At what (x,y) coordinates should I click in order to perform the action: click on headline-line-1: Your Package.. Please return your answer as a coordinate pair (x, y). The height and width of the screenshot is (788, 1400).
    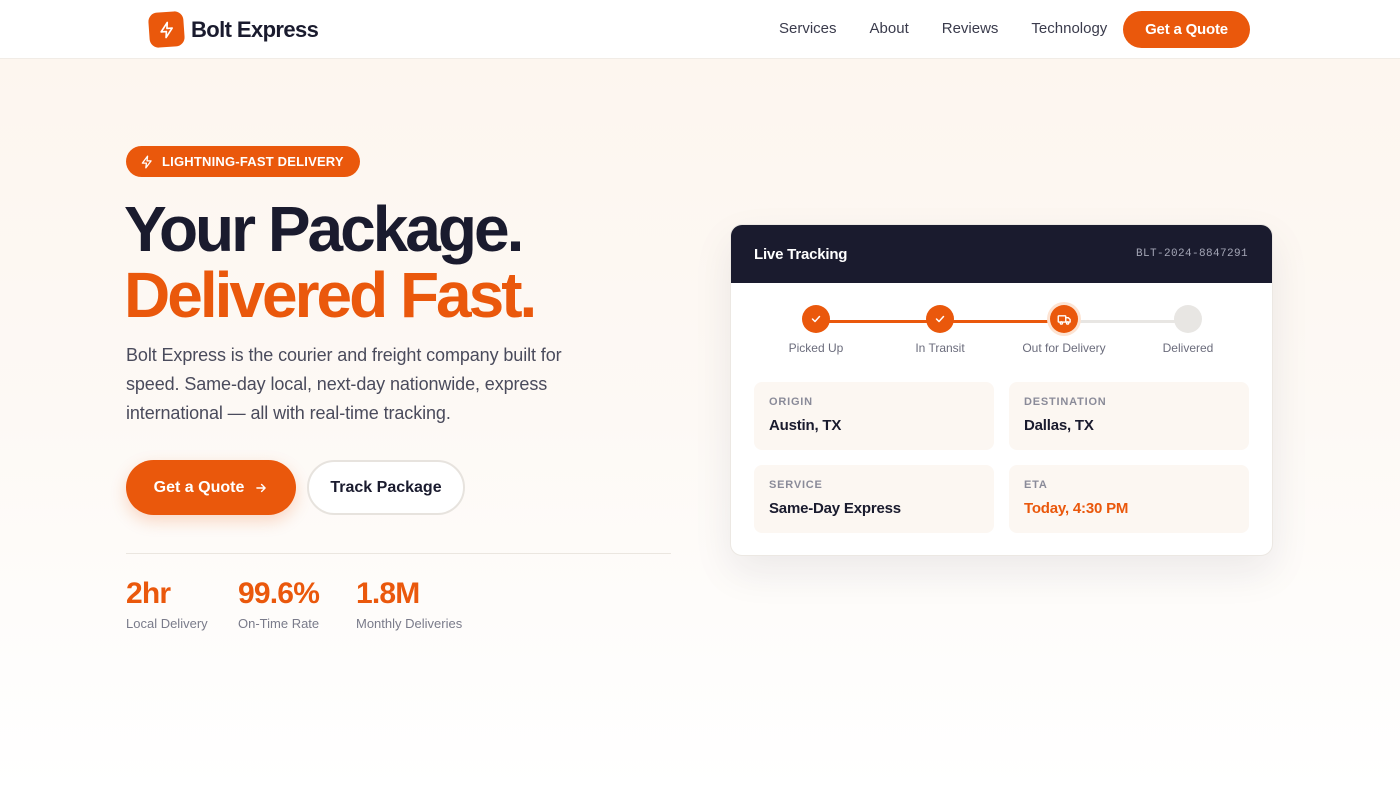
    Looking at the image, I should click on (324, 229).